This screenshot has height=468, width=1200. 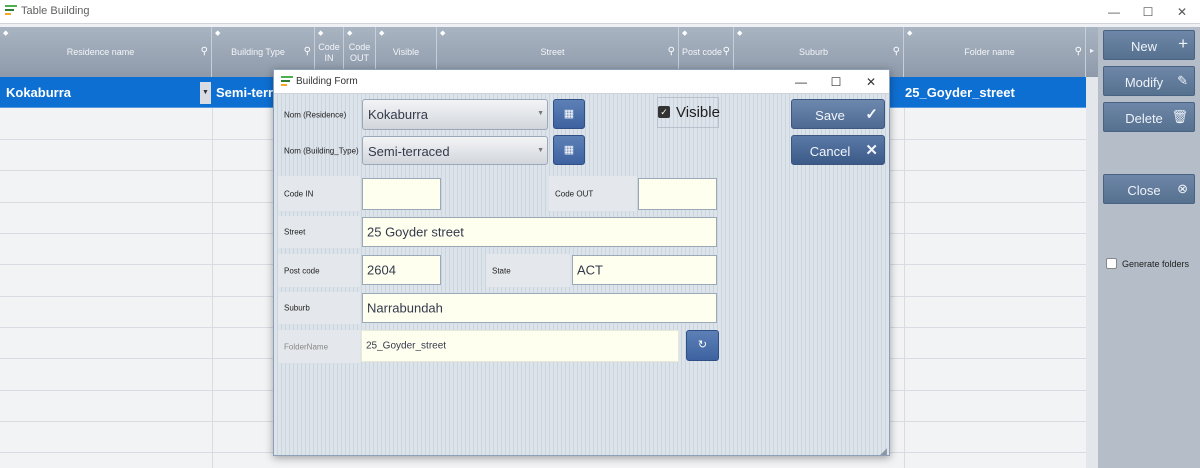 What do you see at coordinates (1182, 80) in the screenshot?
I see `edit-icon: ✎` at bounding box center [1182, 80].